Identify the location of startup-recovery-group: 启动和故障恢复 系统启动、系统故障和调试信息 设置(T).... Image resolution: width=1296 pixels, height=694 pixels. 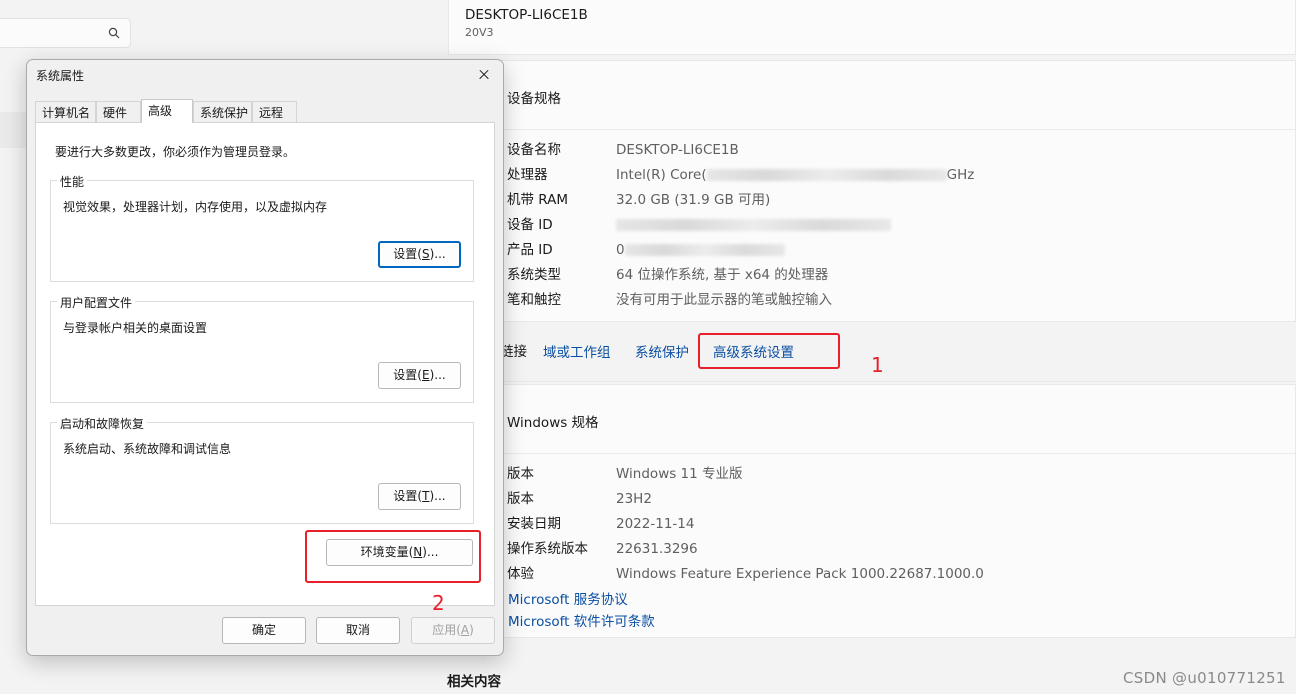
(262, 469).